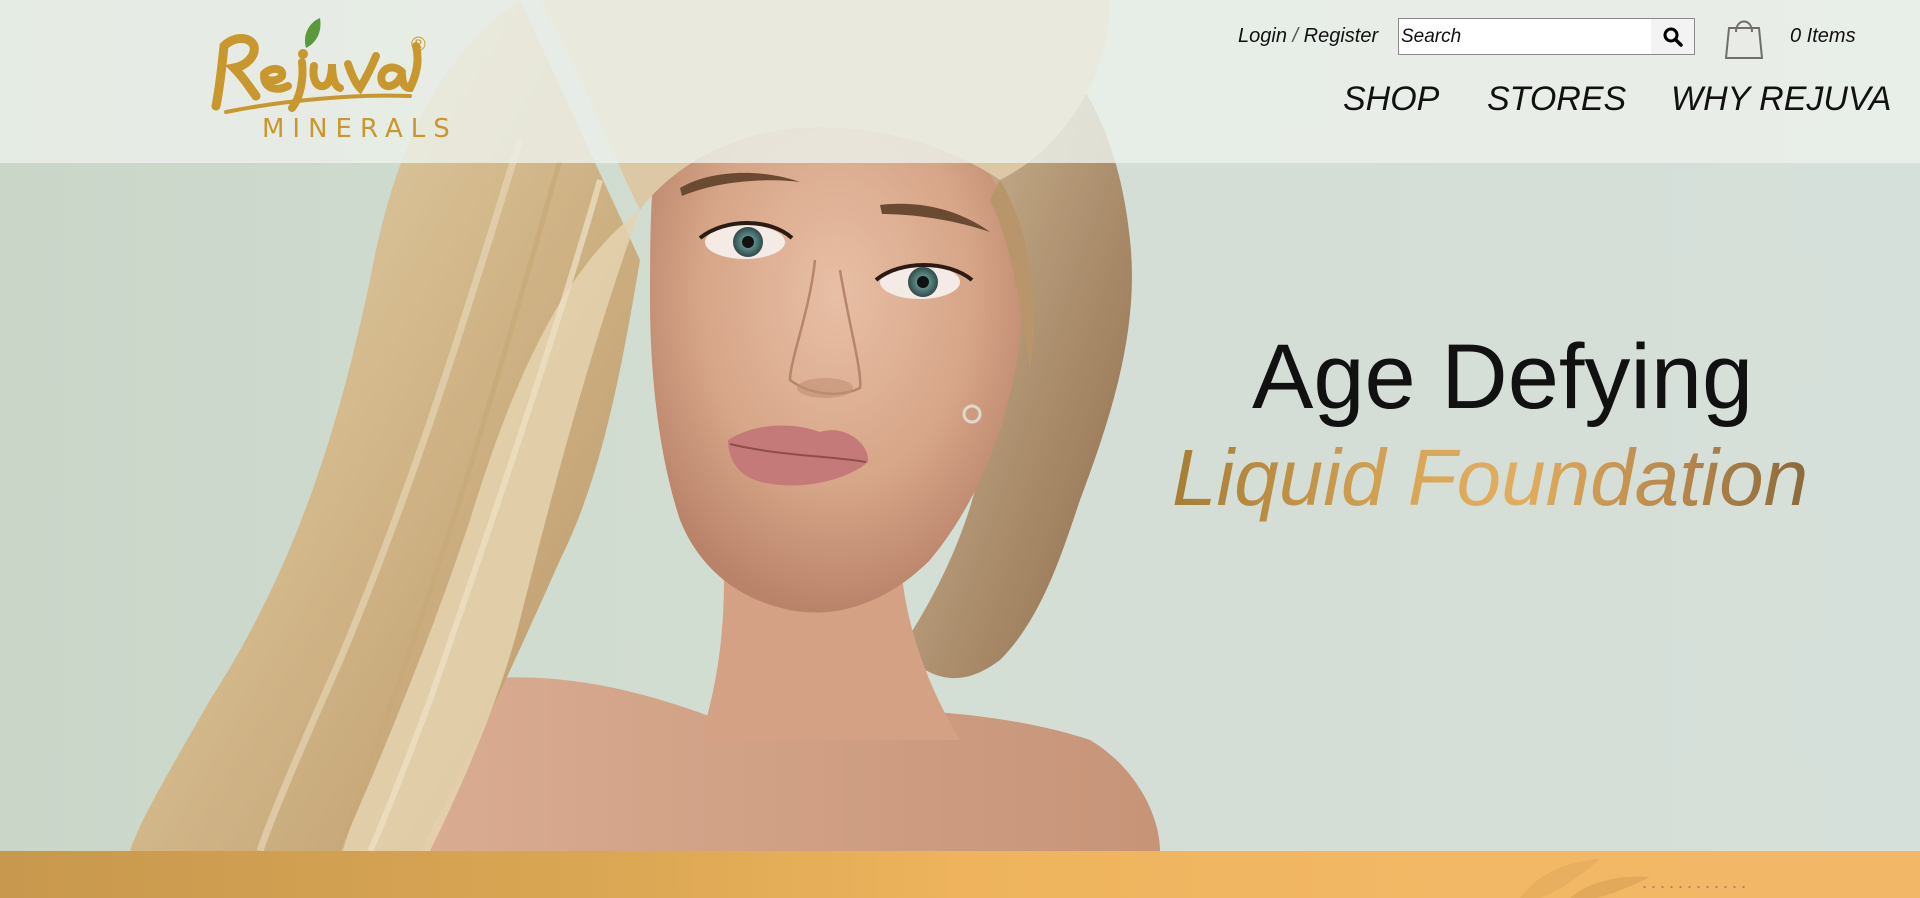  Describe the element at coordinates (1391, 99) in the screenshot. I see `nav-shop: SHOP` at that location.